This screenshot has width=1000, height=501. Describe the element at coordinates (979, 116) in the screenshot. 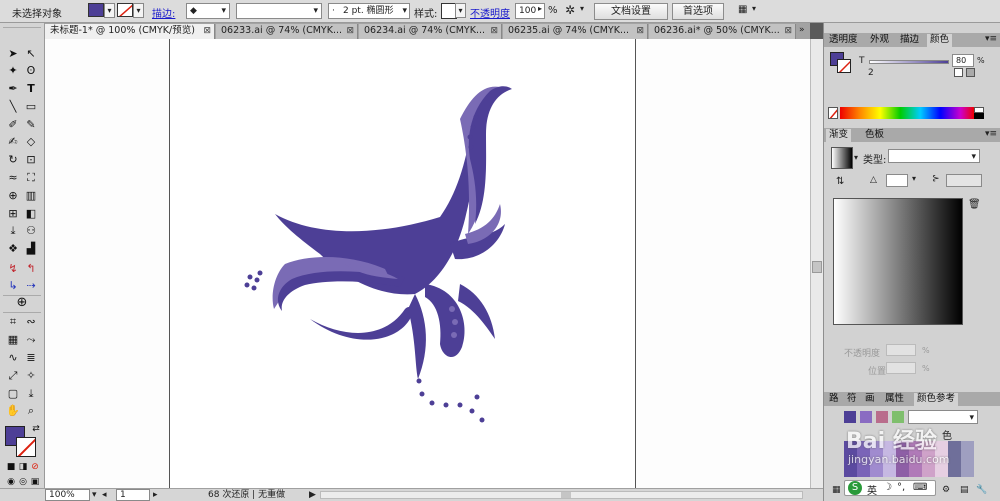

I see `black-swatch` at that location.